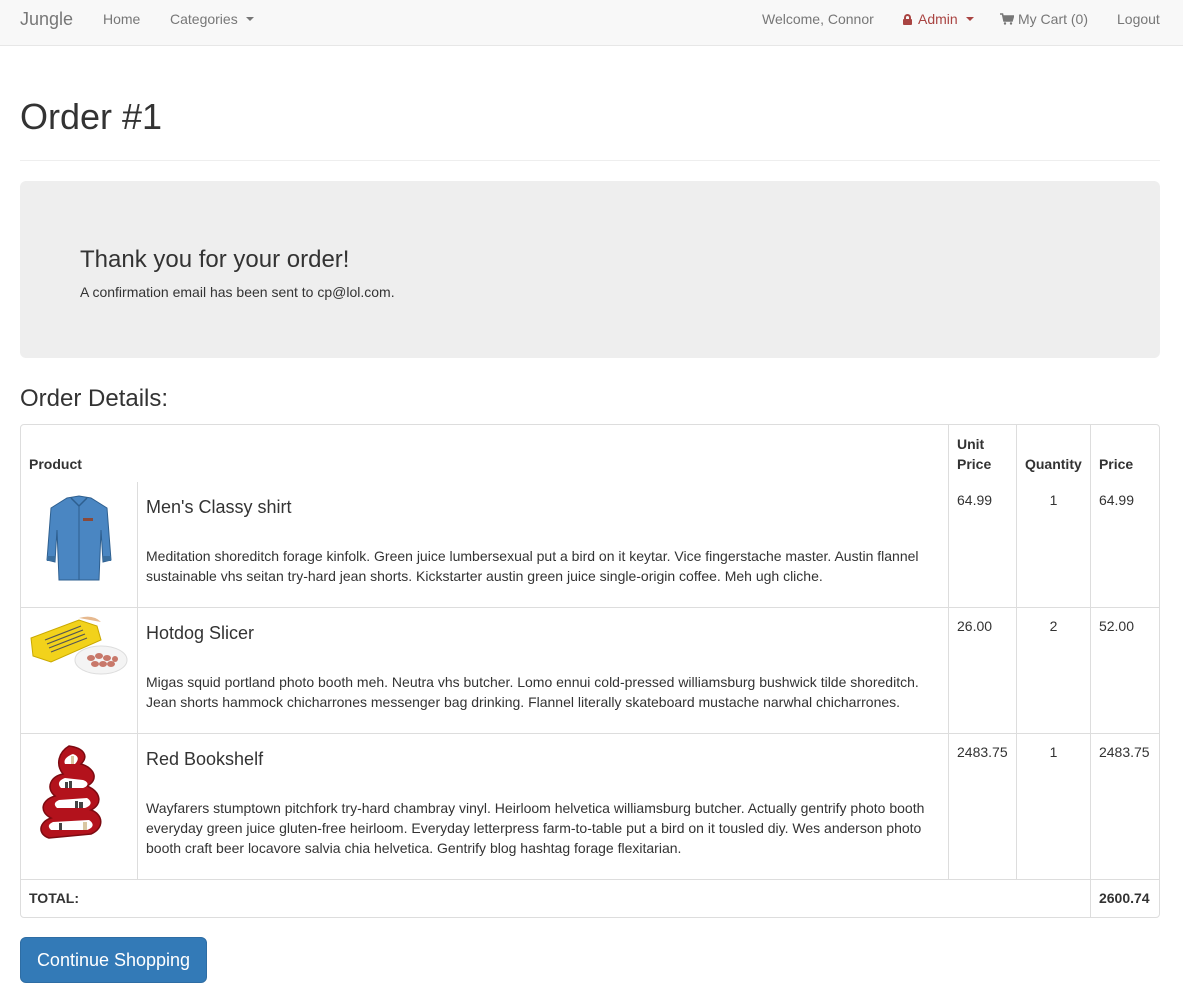 This screenshot has height=983, width=1183. I want to click on title-divider, so click(590, 160).